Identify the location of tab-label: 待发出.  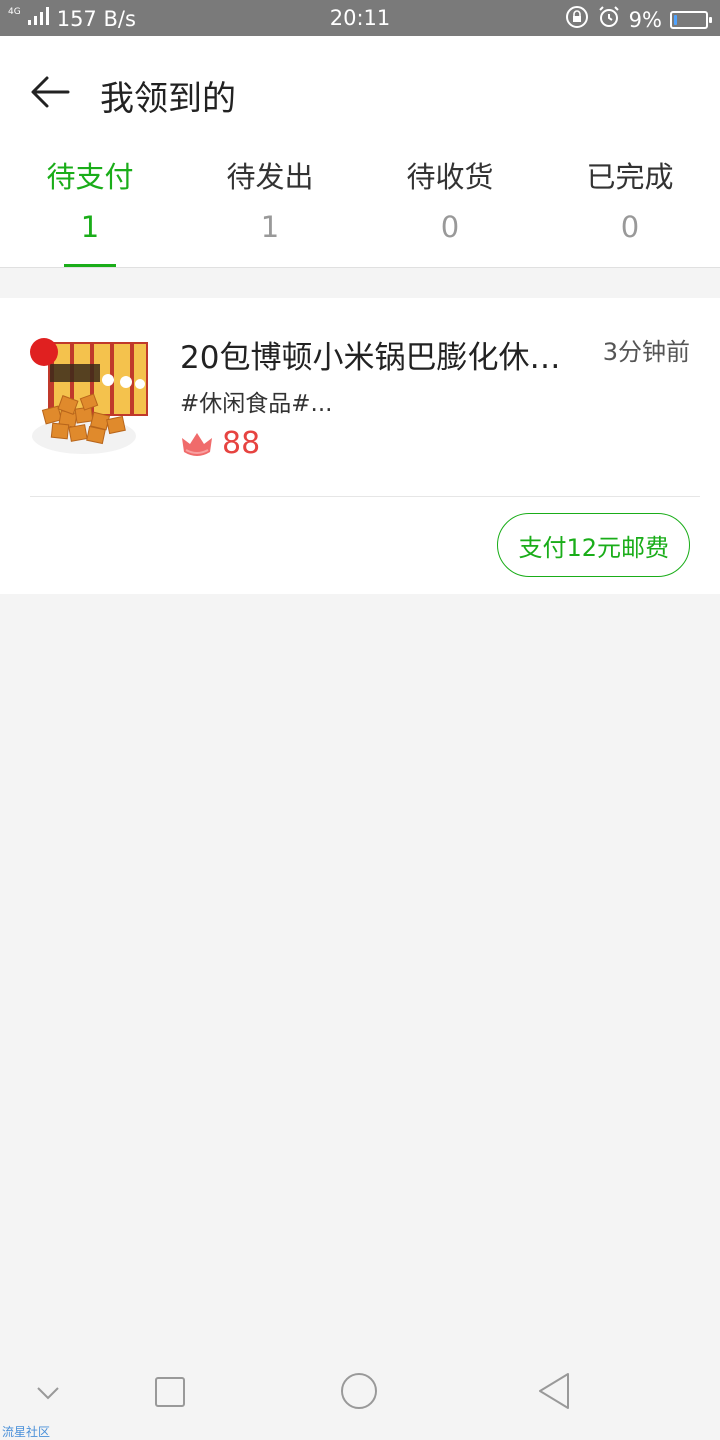
(270, 177).